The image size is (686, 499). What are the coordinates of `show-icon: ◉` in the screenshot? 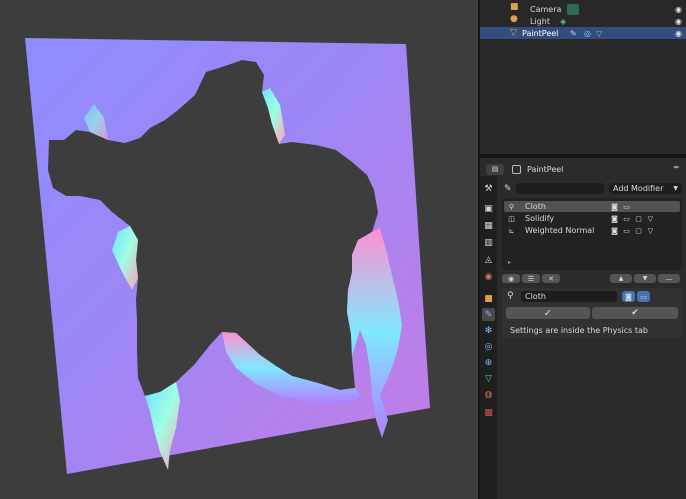 It's located at (511, 278).